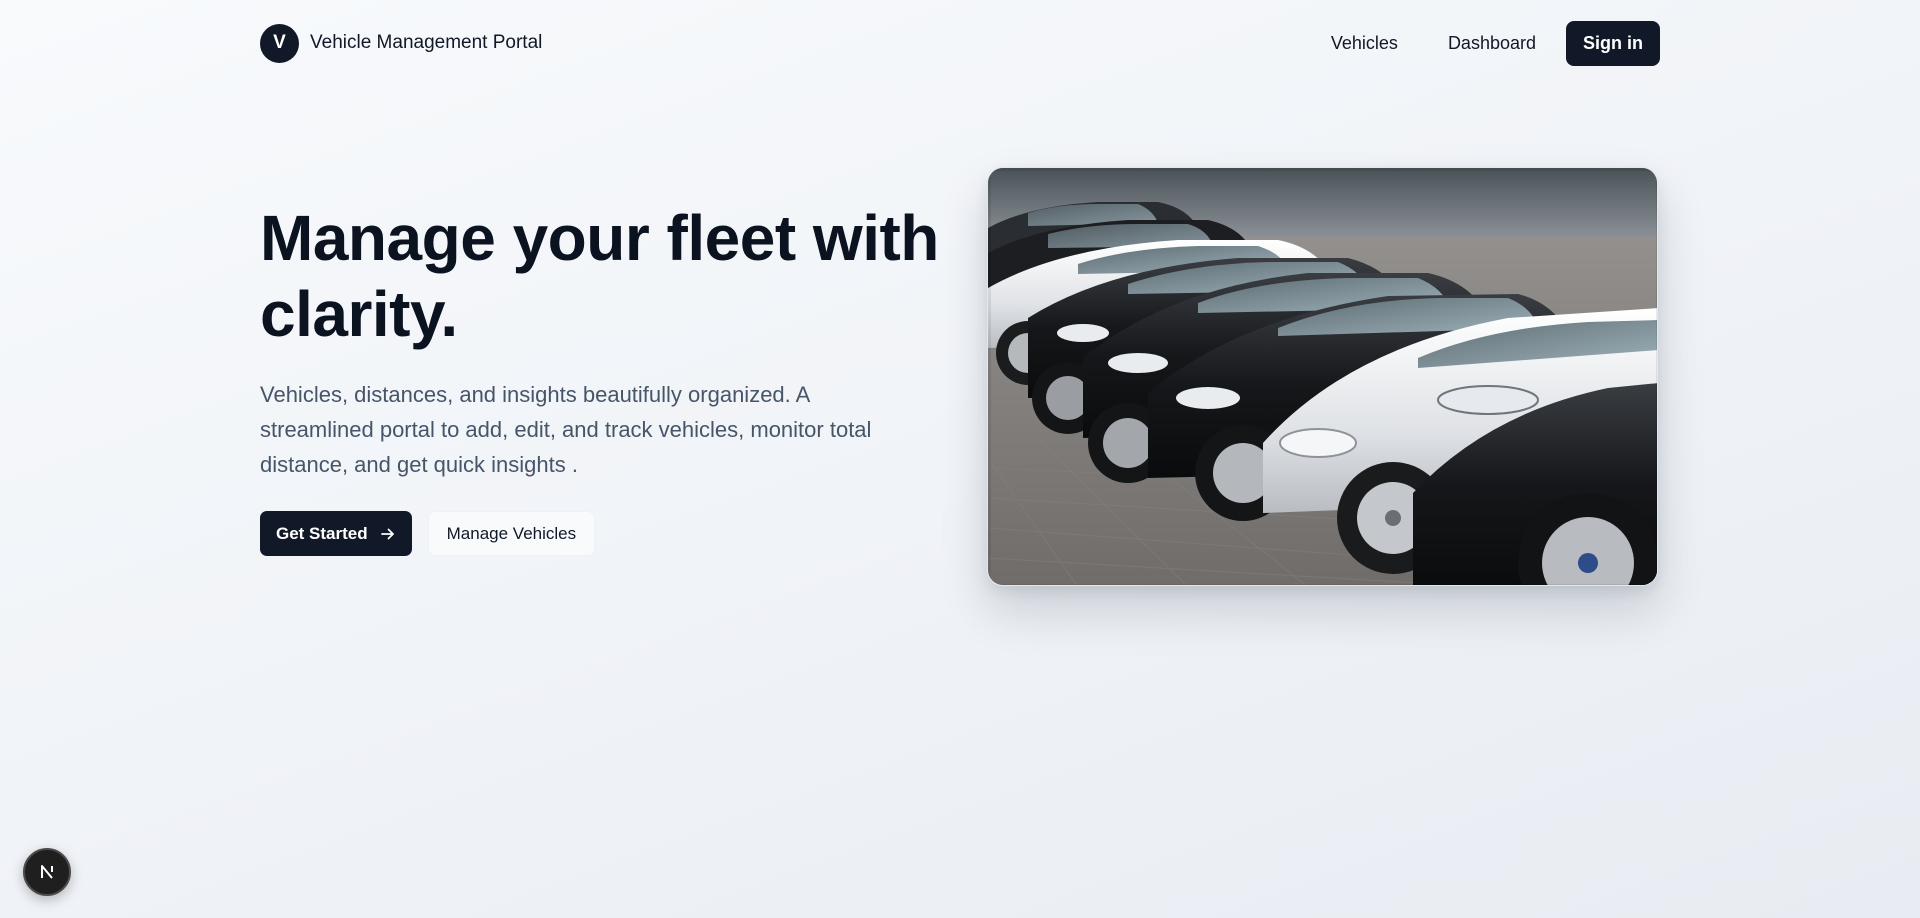 This screenshot has width=1920, height=918. What do you see at coordinates (599, 276) in the screenshot?
I see `hero-title: Manage your fleet with clarity.` at bounding box center [599, 276].